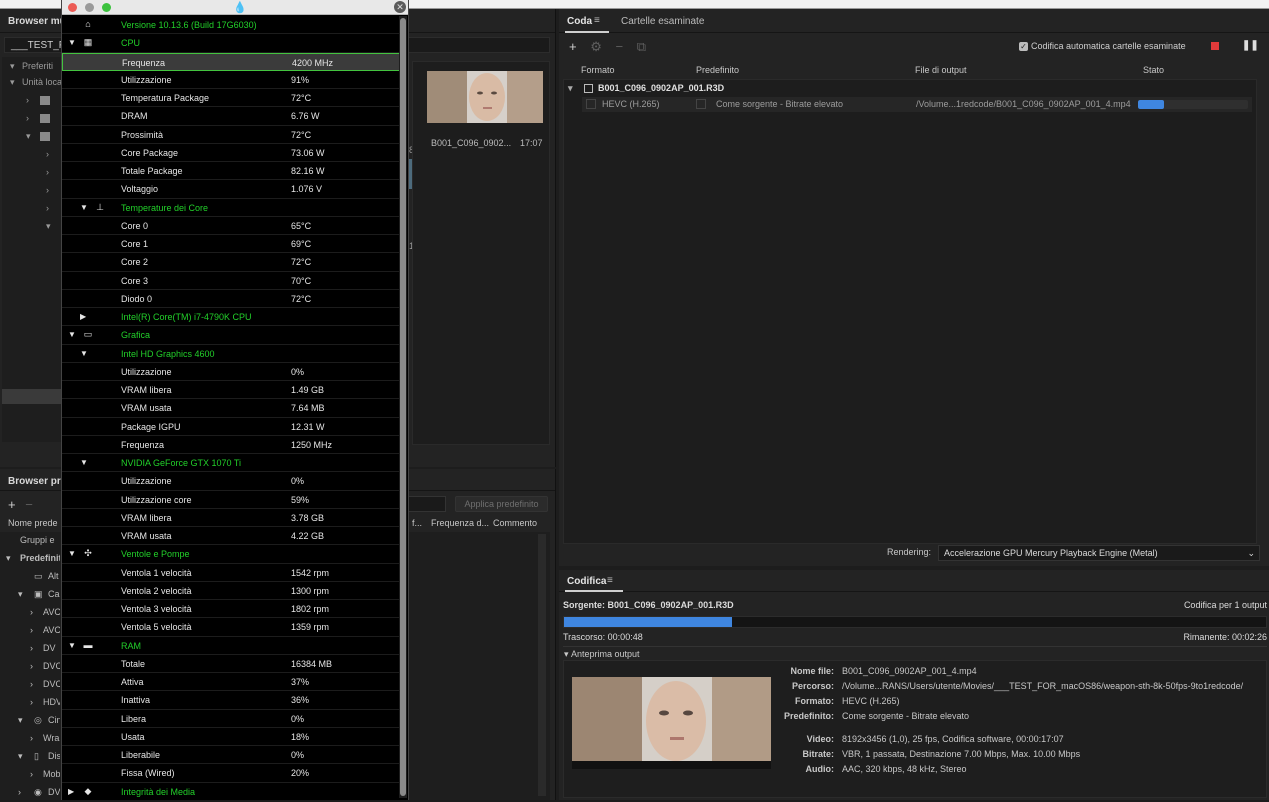 The height and width of the screenshot is (802, 1269). I want to click on sensor-row: Frequenza 4200 MHz, so click(231, 61).